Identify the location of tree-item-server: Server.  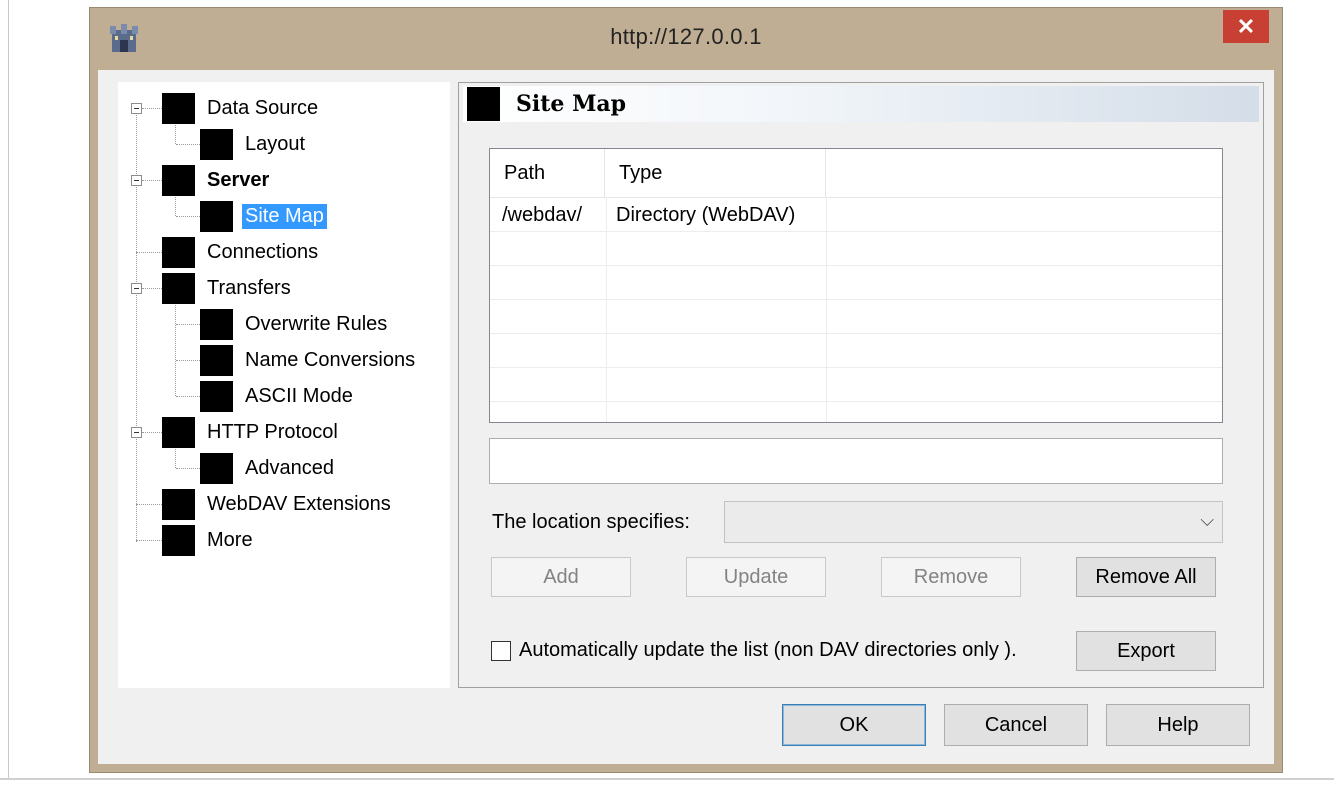
(217, 180).